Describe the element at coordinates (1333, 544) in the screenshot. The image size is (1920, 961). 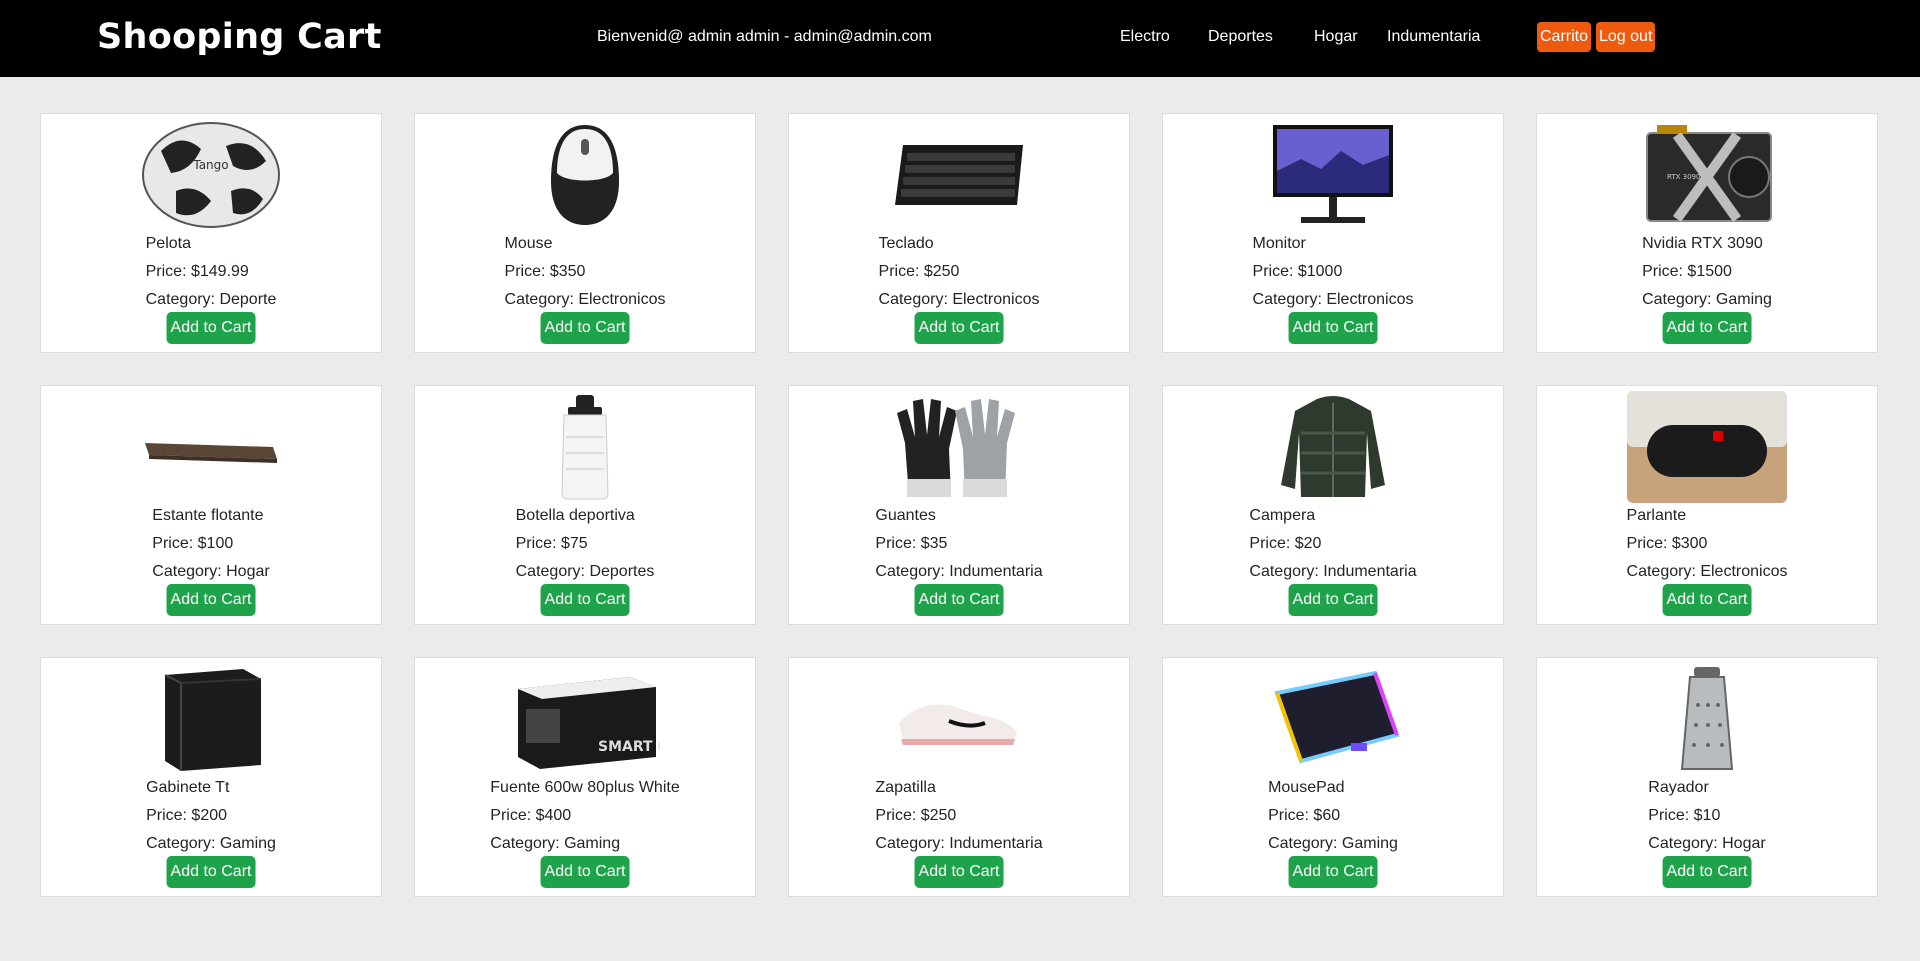
I see `product-info: Campera Price: $20 Category: Indumentaria` at that location.